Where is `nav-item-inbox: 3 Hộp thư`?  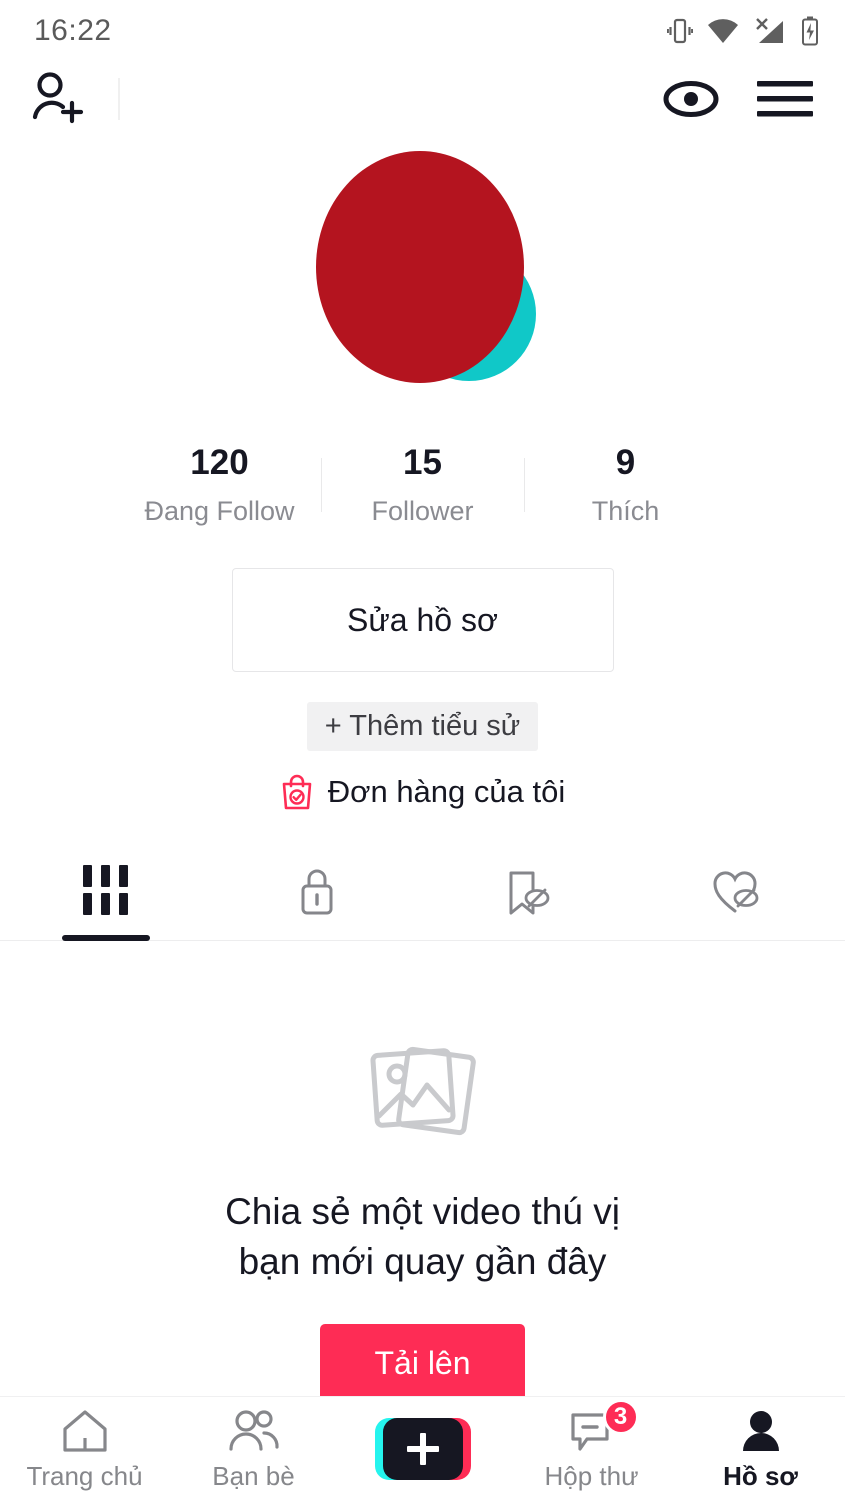 nav-item-inbox: 3 Hộp thư is located at coordinates (591, 1444).